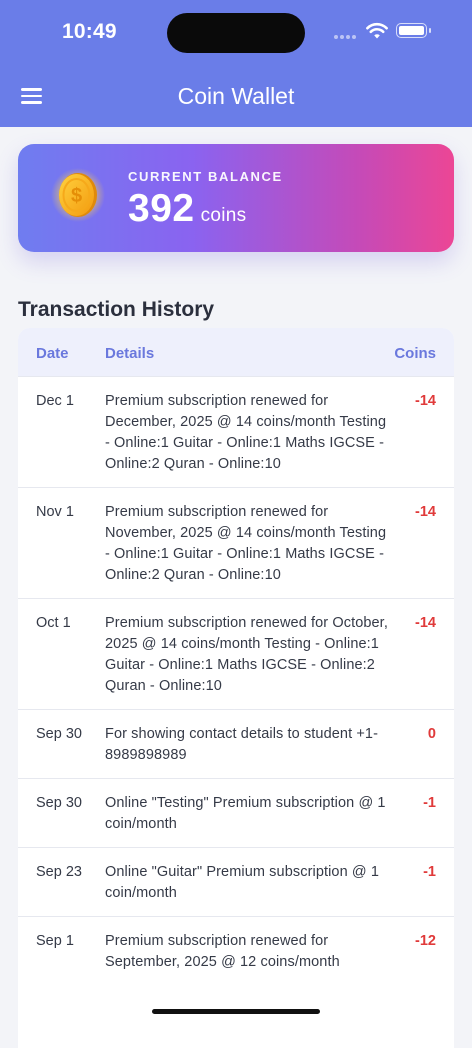  I want to click on transaction-date: Sep 23, so click(59, 872).